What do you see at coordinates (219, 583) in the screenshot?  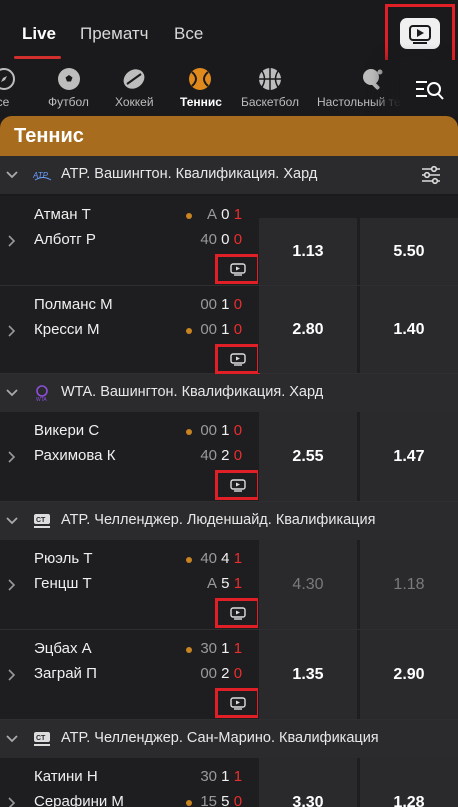 I see `score-player-2: А 5 1` at bounding box center [219, 583].